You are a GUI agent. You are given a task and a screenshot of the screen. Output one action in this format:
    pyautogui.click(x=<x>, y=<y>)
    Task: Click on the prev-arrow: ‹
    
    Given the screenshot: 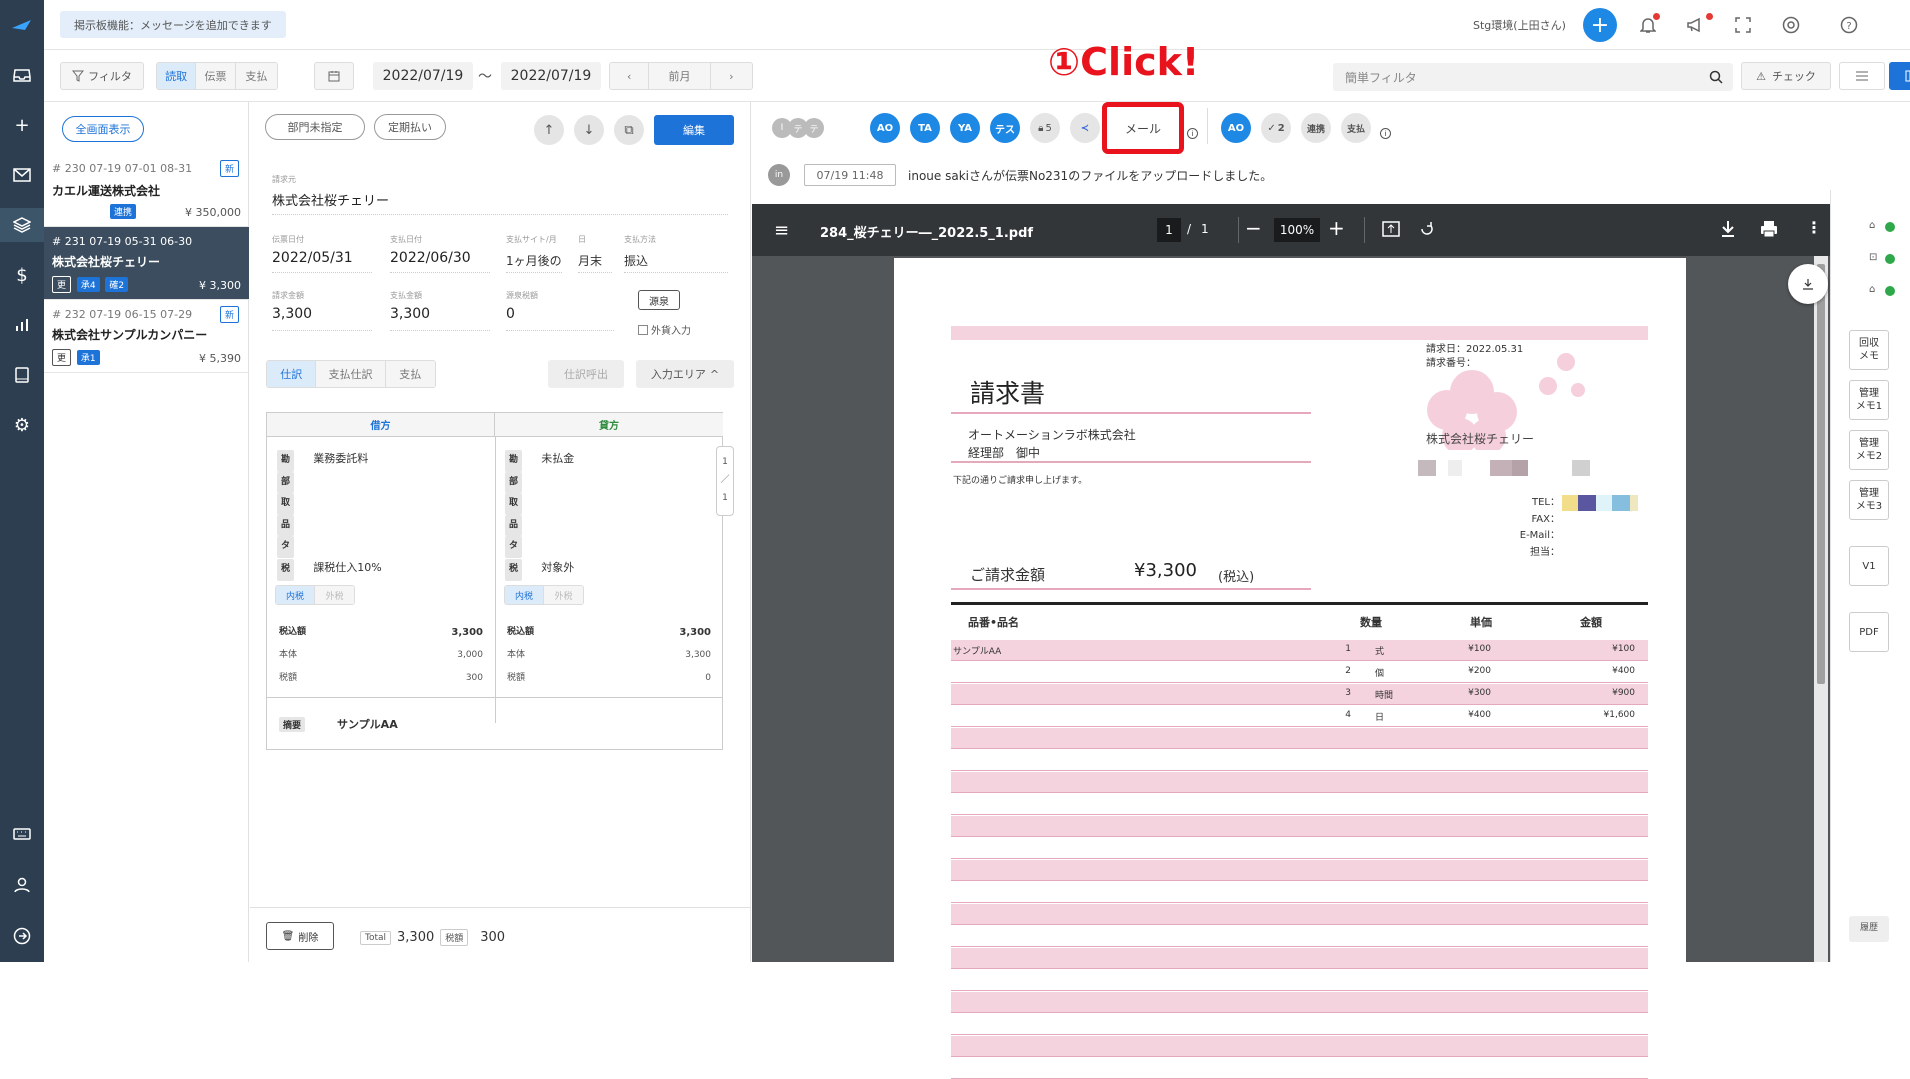 What is the action you would take?
    pyautogui.click(x=630, y=76)
    